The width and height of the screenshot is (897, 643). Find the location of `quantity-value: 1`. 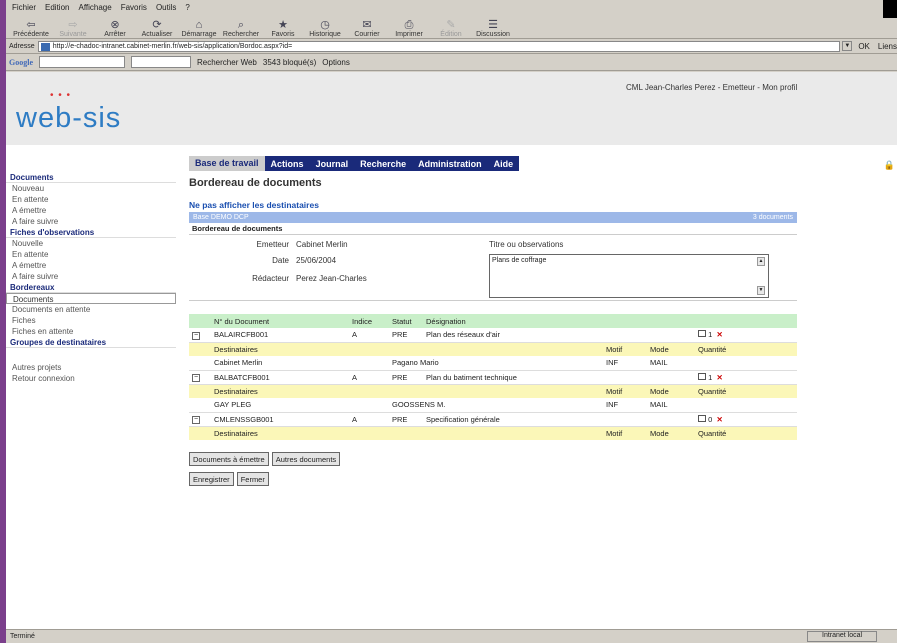

quantity-value: 1 is located at coordinates (710, 377).